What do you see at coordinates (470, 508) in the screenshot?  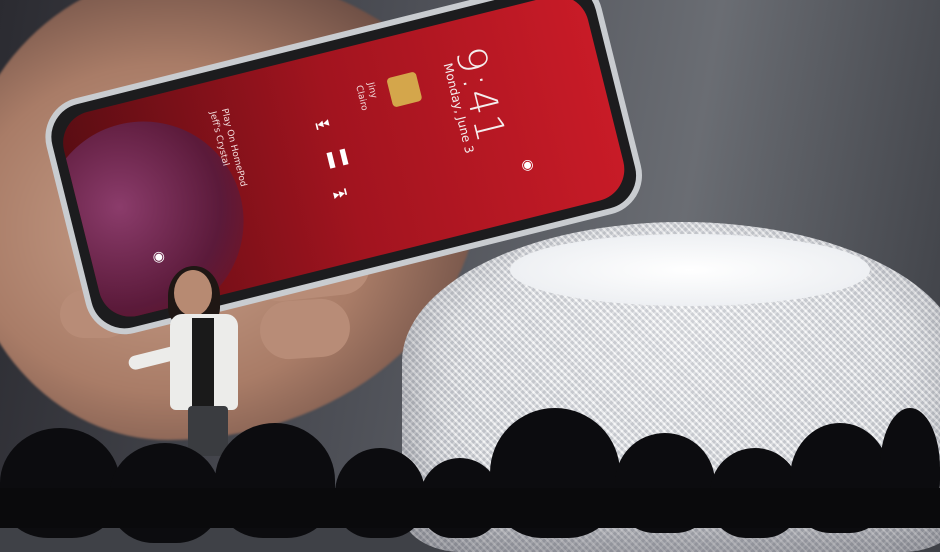 I see `audience-floor` at bounding box center [470, 508].